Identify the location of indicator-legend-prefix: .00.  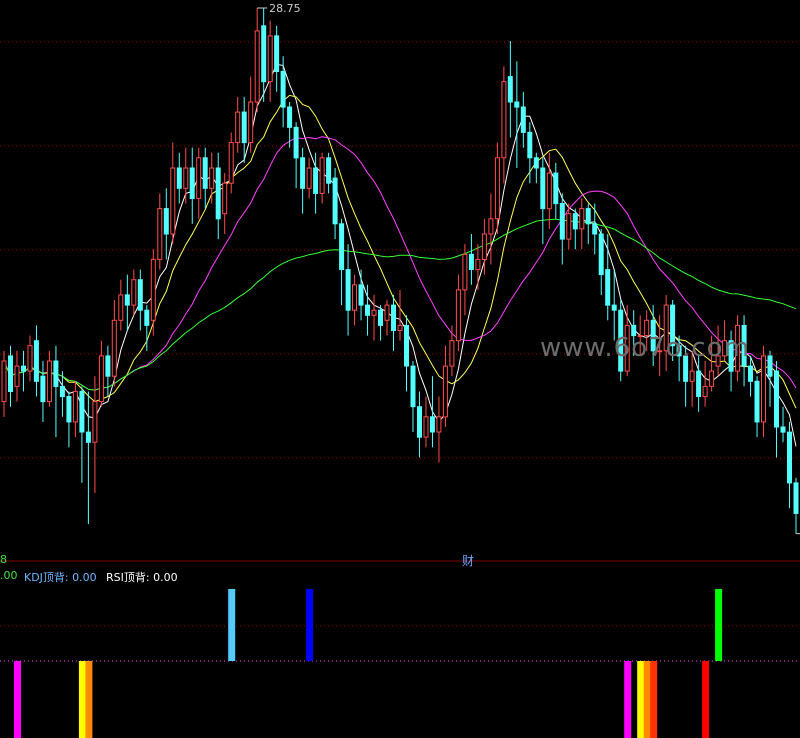
(9, 575).